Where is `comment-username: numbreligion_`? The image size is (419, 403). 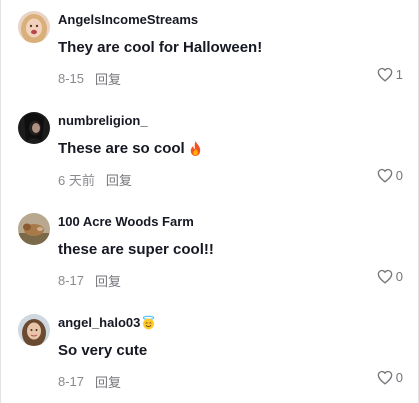 comment-username: numbreligion_ is located at coordinates (103, 120).